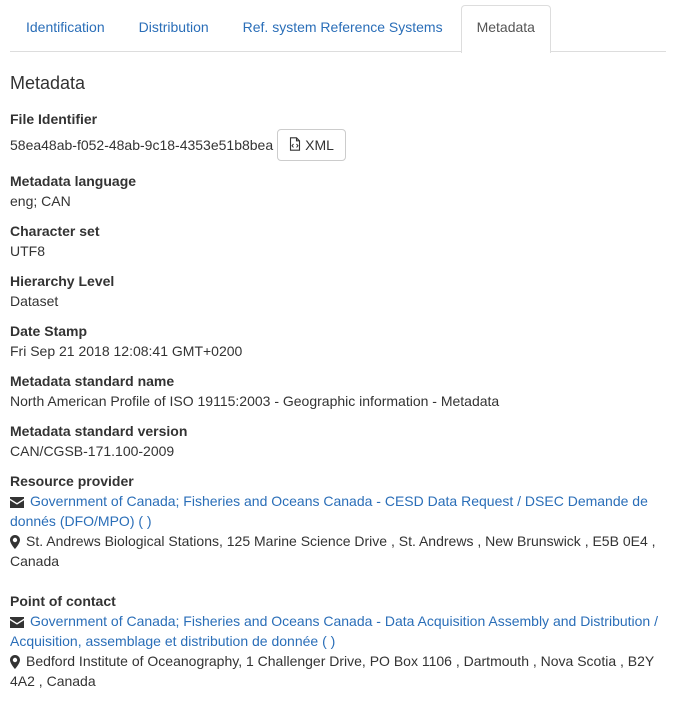 The image size is (676, 714). What do you see at coordinates (295, 145) in the screenshot?
I see `file-code-icon` at bounding box center [295, 145].